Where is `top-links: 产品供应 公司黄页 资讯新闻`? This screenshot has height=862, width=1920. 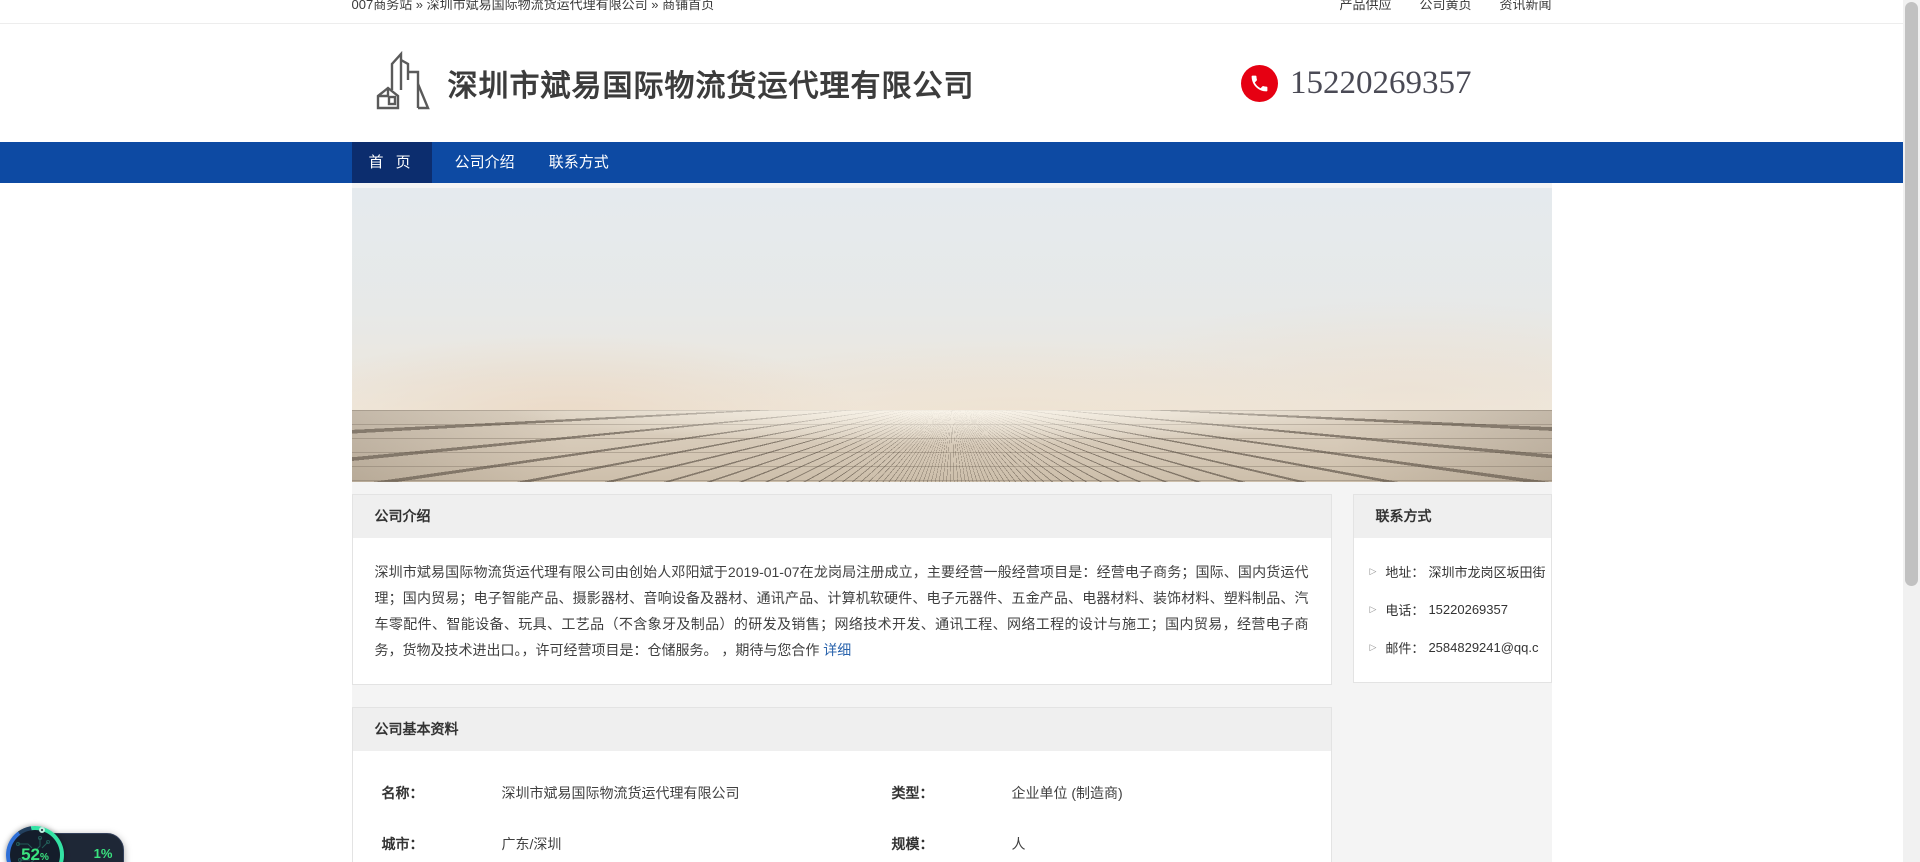
top-links: 产品供应 公司黄页 资讯新闻 is located at coordinates (1445, 6).